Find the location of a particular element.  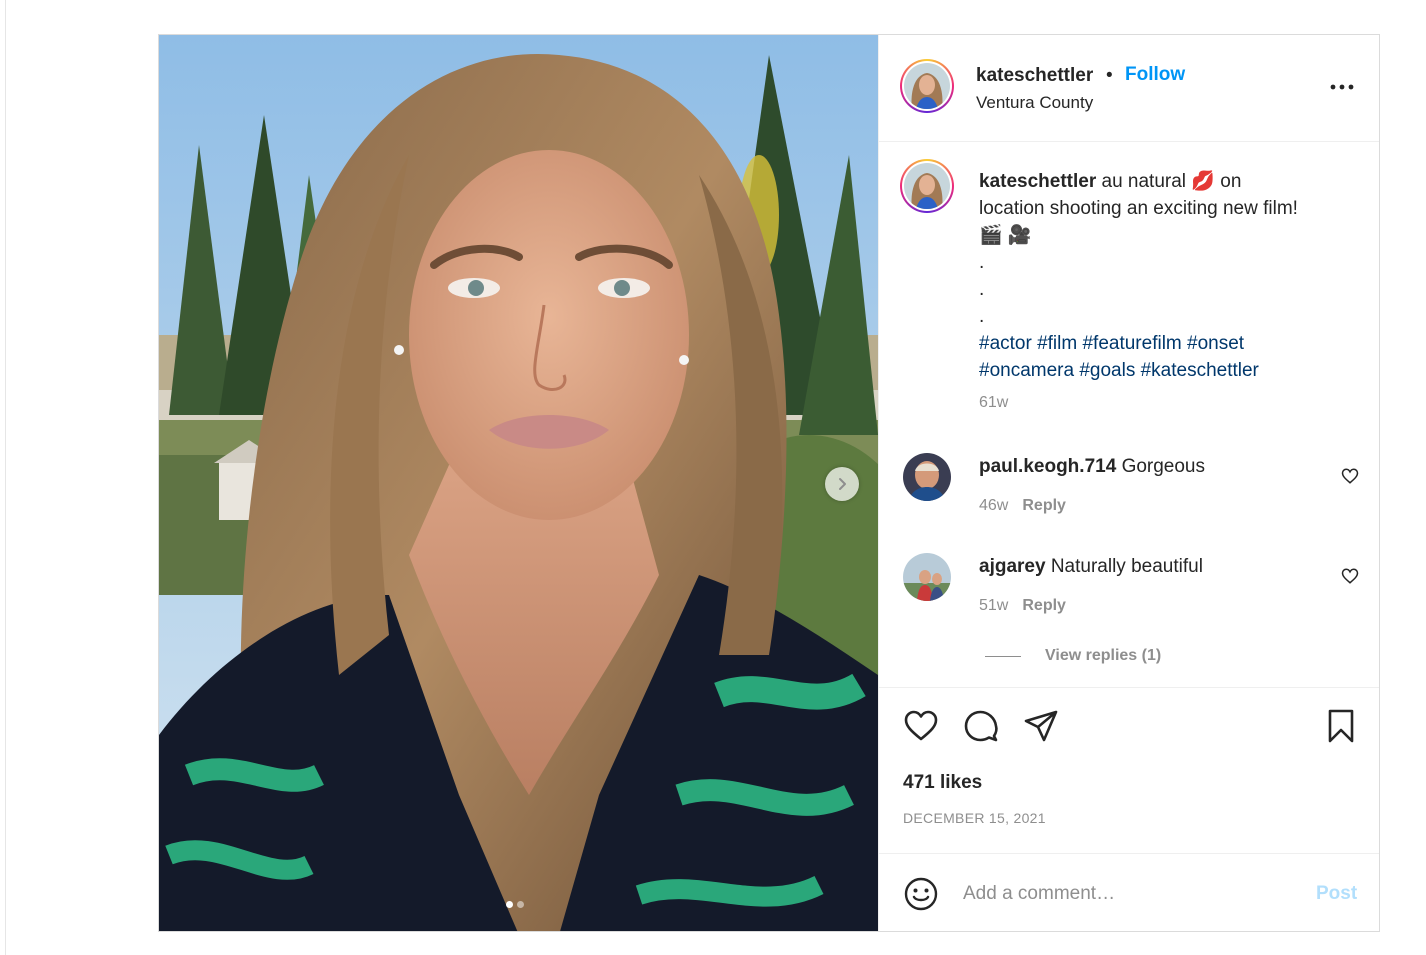

view-replies-line is located at coordinates (1003, 656).